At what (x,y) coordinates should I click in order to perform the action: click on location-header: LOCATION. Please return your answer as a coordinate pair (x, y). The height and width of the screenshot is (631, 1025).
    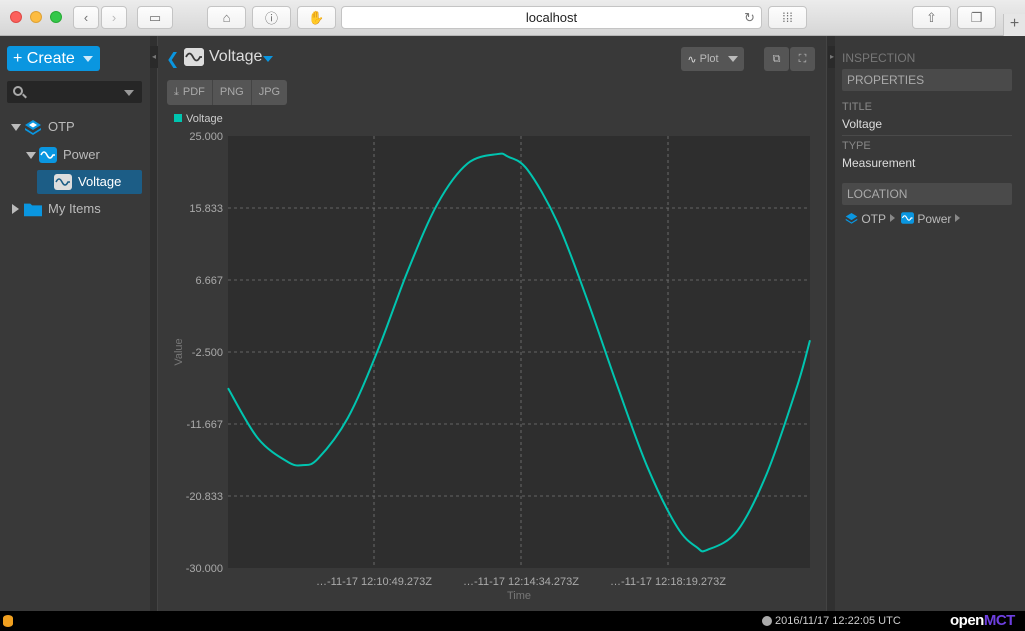
    Looking at the image, I should click on (927, 194).